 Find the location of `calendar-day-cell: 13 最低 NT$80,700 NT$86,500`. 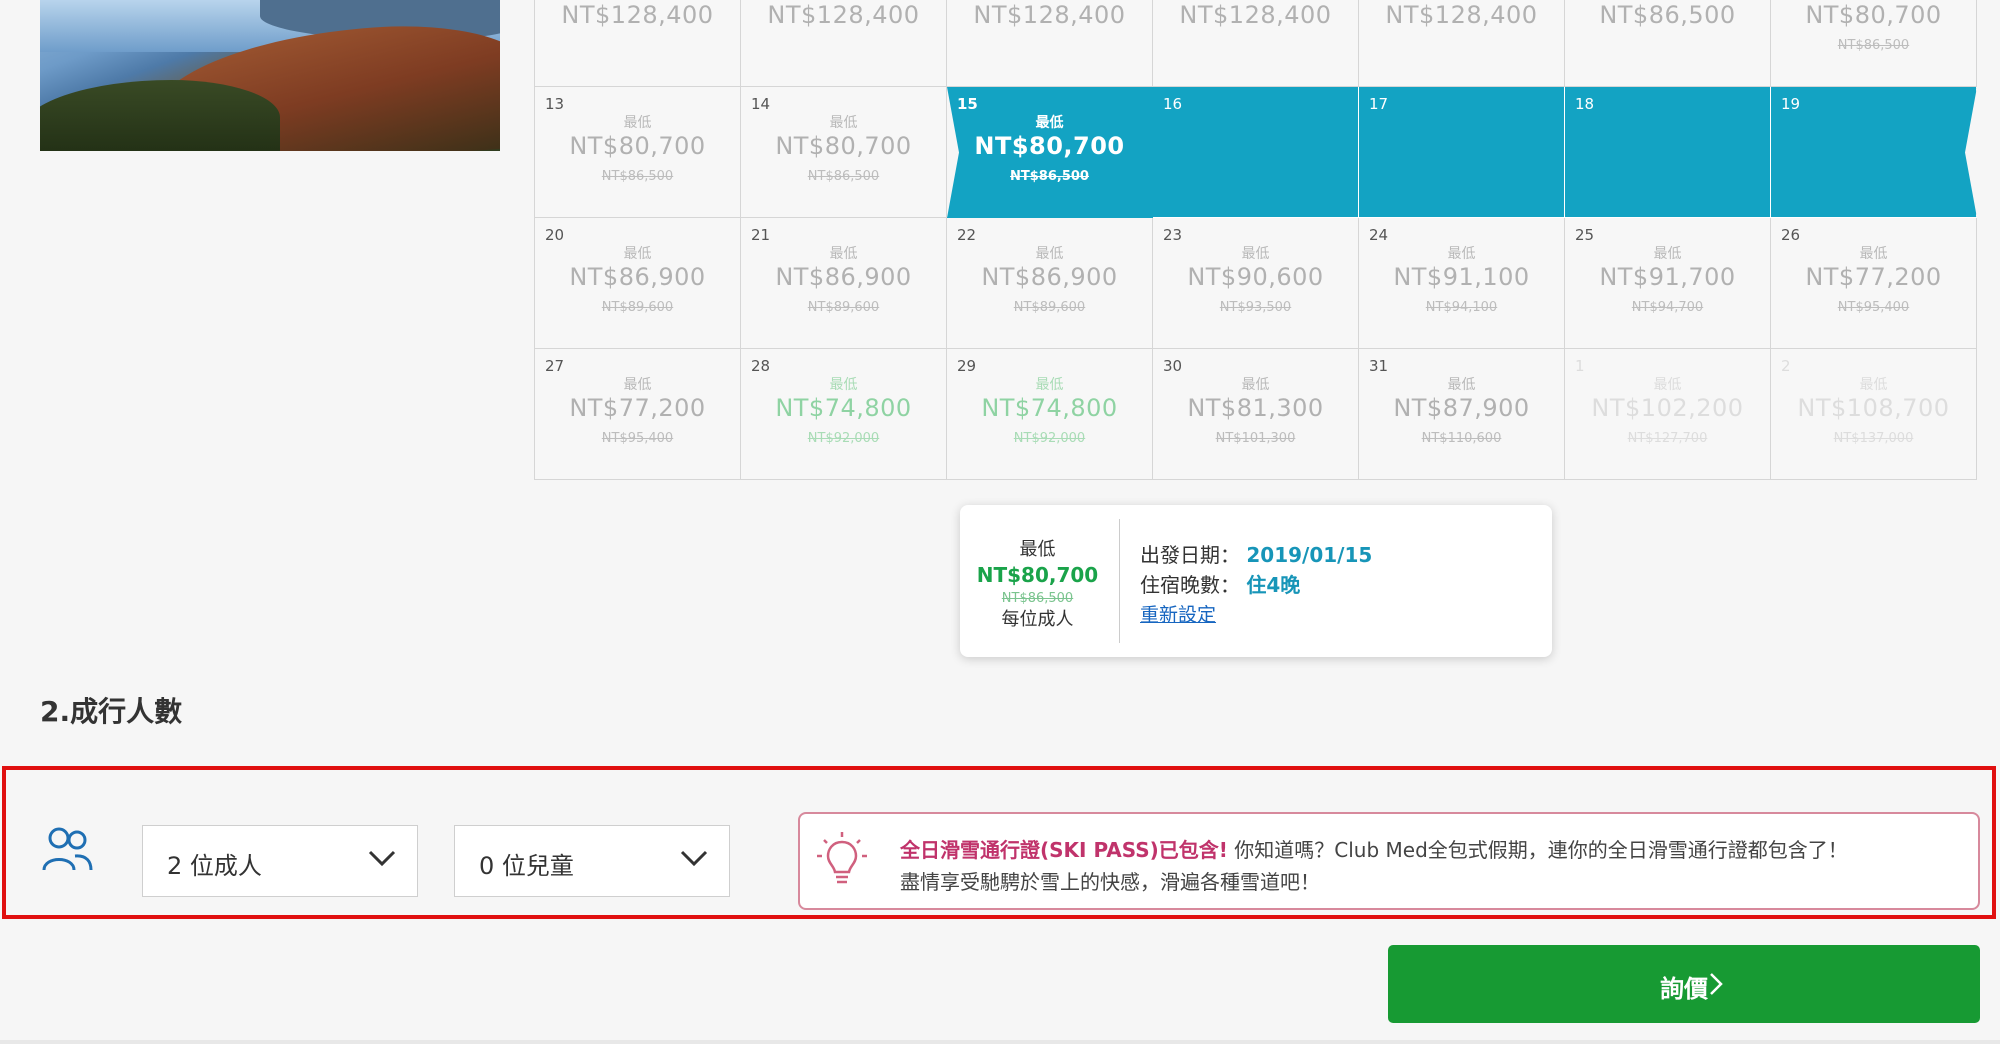

calendar-day-cell: 13 最低 NT$80,700 NT$86,500 is located at coordinates (638, 152).